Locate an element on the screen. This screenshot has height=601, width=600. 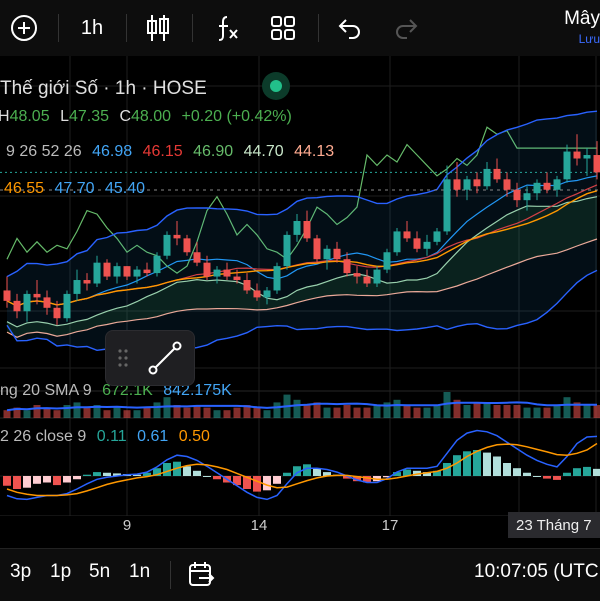
drawing-toolbar is located at coordinates (150, 358).